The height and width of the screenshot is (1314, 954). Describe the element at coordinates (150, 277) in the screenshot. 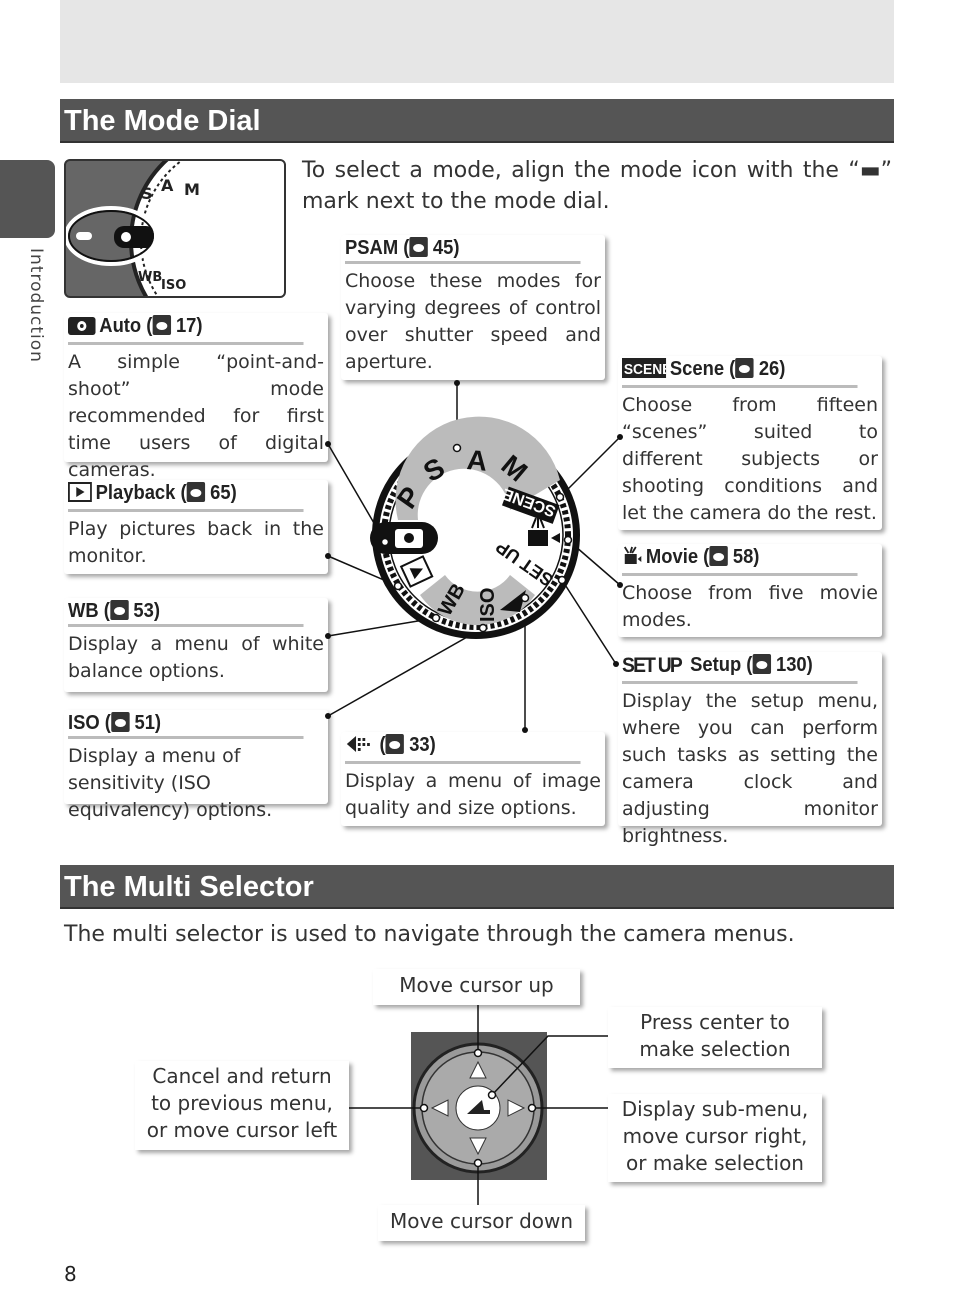

I see `svg-text: WB` at that location.